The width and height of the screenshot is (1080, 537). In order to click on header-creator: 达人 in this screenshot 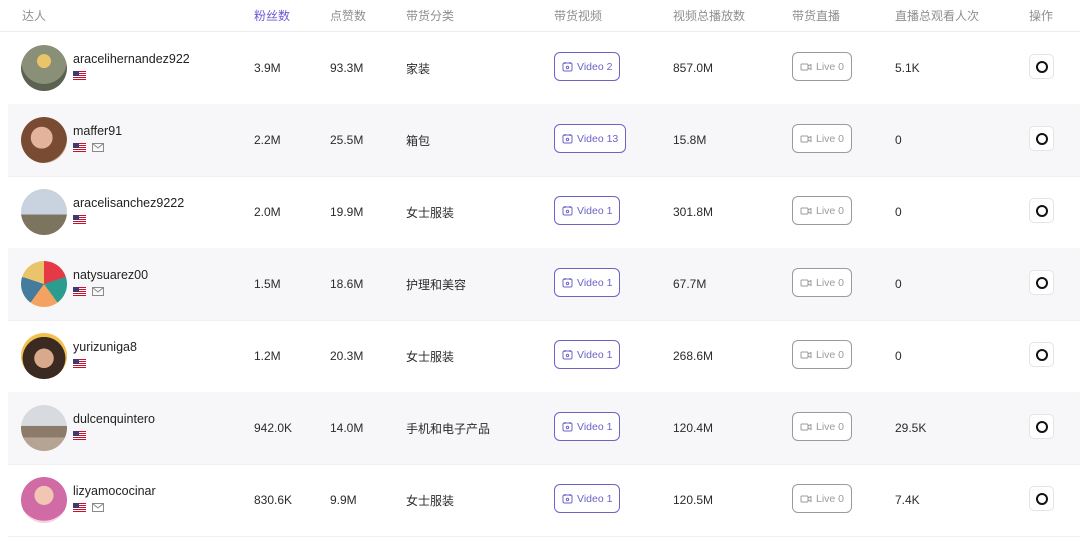, I will do `click(34, 16)`.